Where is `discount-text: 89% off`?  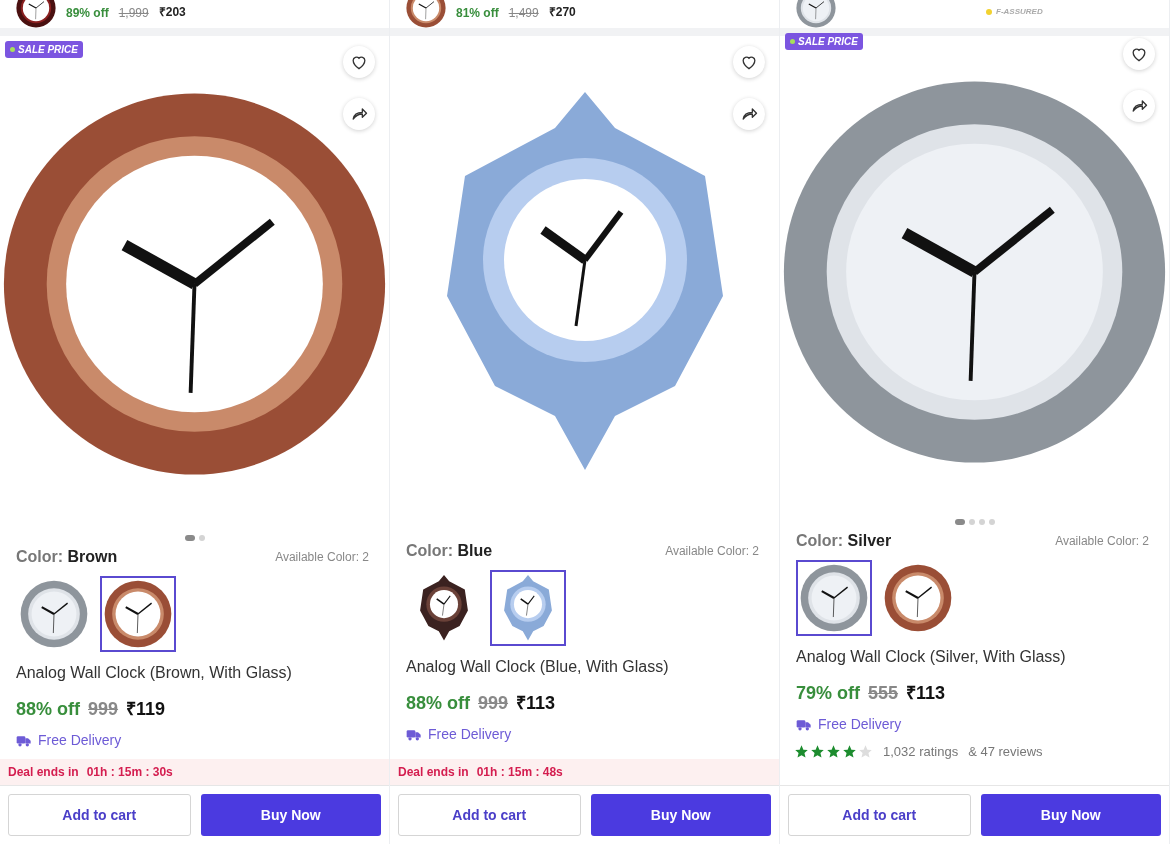
discount-text: 89% off is located at coordinates (87, 13).